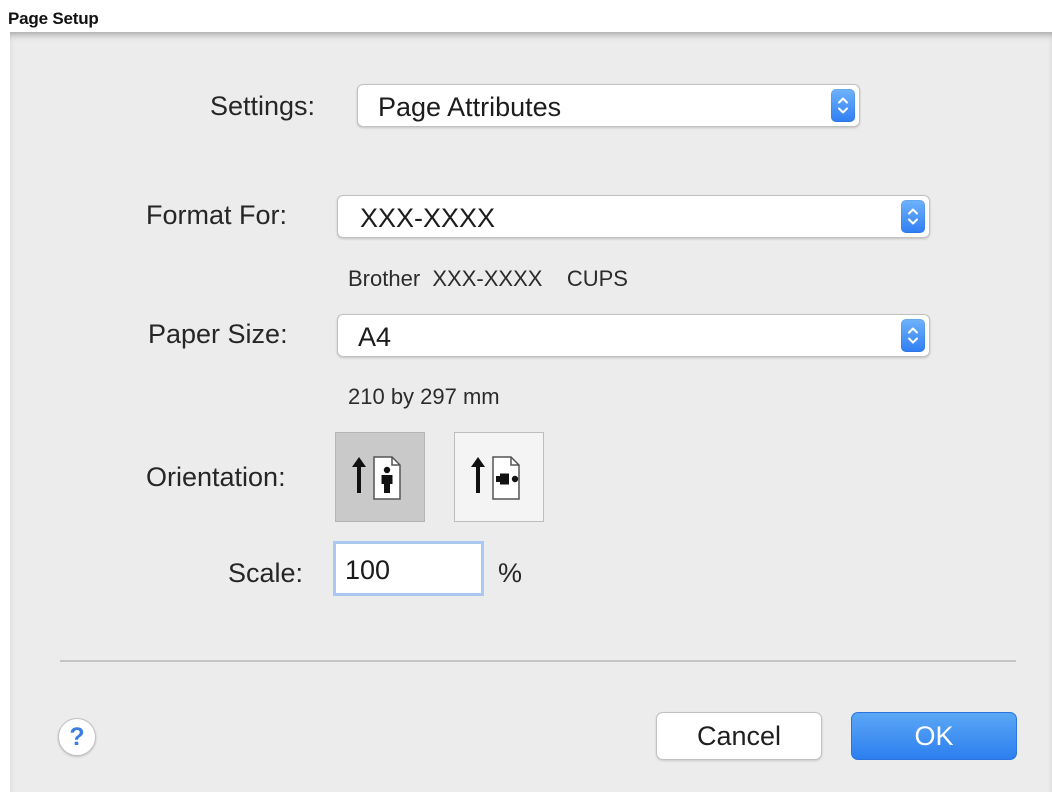 Image resolution: width=1052 pixels, height=792 pixels. What do you see at coordinates (376, 478) in the screenshot?
I see `portrait-orientation-icon` at bounding box center [376, 478].